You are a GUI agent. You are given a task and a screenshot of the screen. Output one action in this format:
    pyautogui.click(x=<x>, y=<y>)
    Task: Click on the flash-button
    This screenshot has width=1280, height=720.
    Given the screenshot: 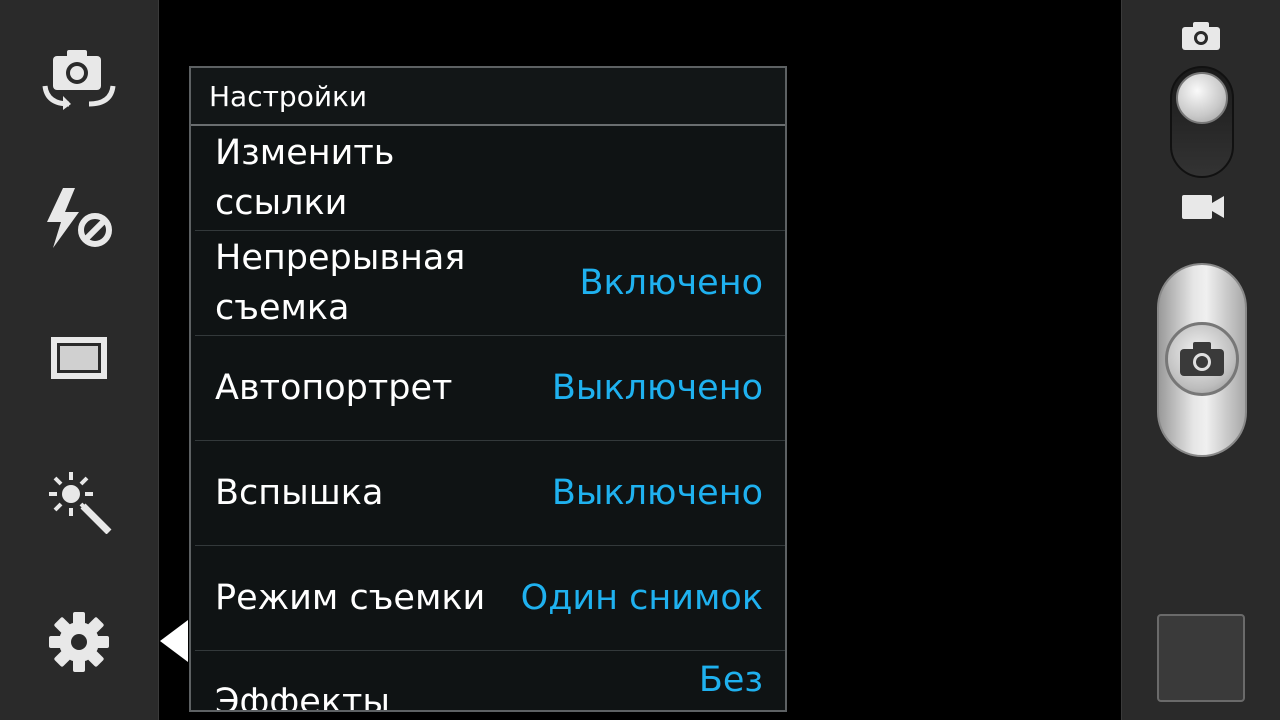 What is the action you would take?
    pyautogui.click(x=79, y=218)
    